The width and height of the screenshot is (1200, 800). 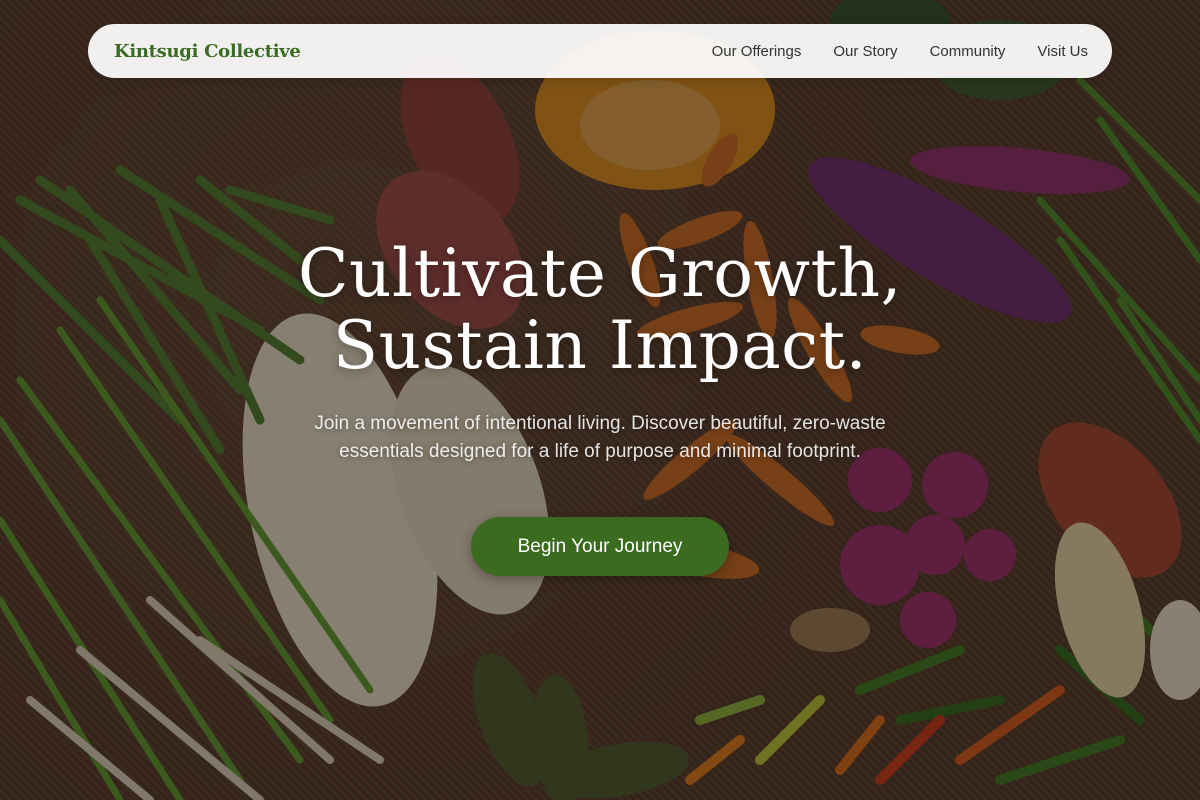 What do you see at coordinates (968, 51) in the screenshot?
I see `nav-link-community: Community` at bounding box center [968, 51].